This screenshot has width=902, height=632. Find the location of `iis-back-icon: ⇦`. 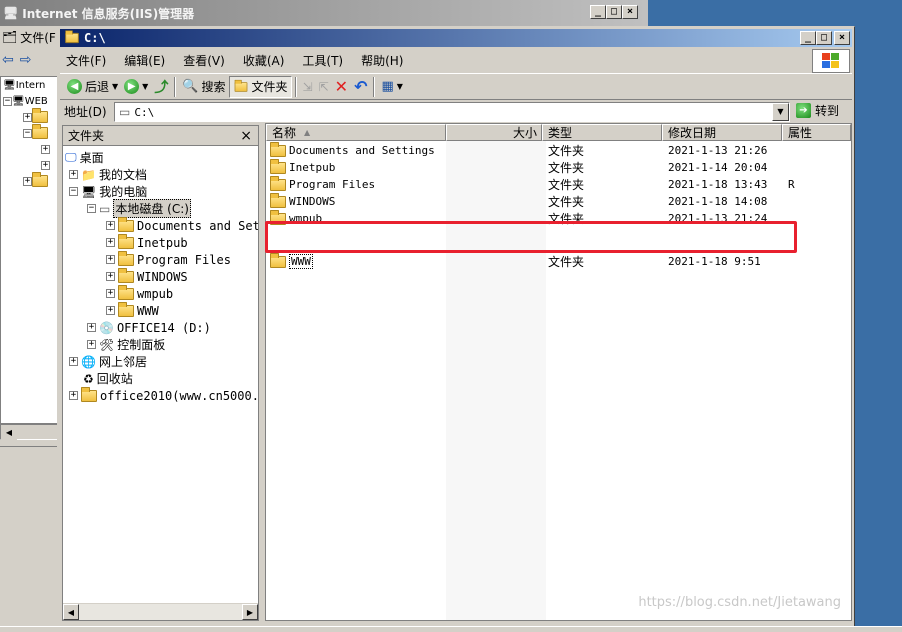

iis-back-icon: ⇦ is located at coordinates (8, 60).